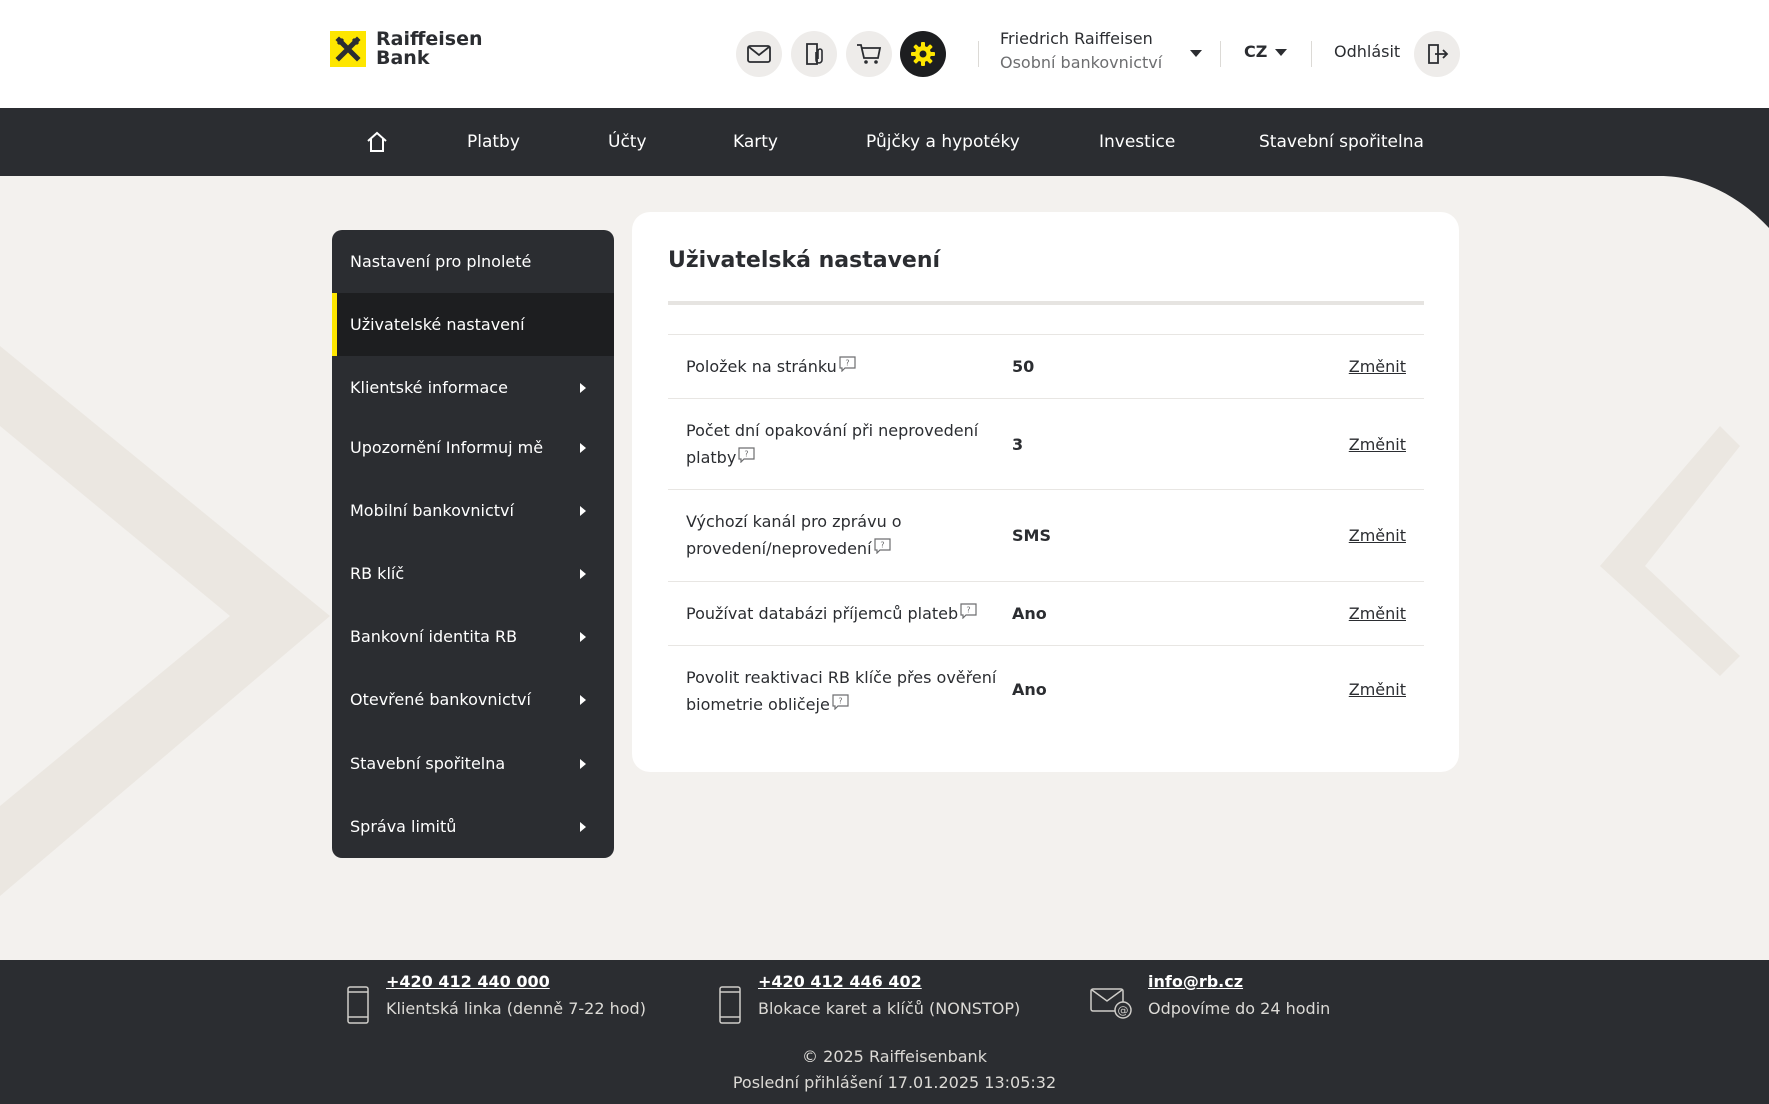 This screenshot has height=1104, width=1769. I want to click on sidebar-item-bankovni-identita: Bankovní identita RB, so click(473, 636).